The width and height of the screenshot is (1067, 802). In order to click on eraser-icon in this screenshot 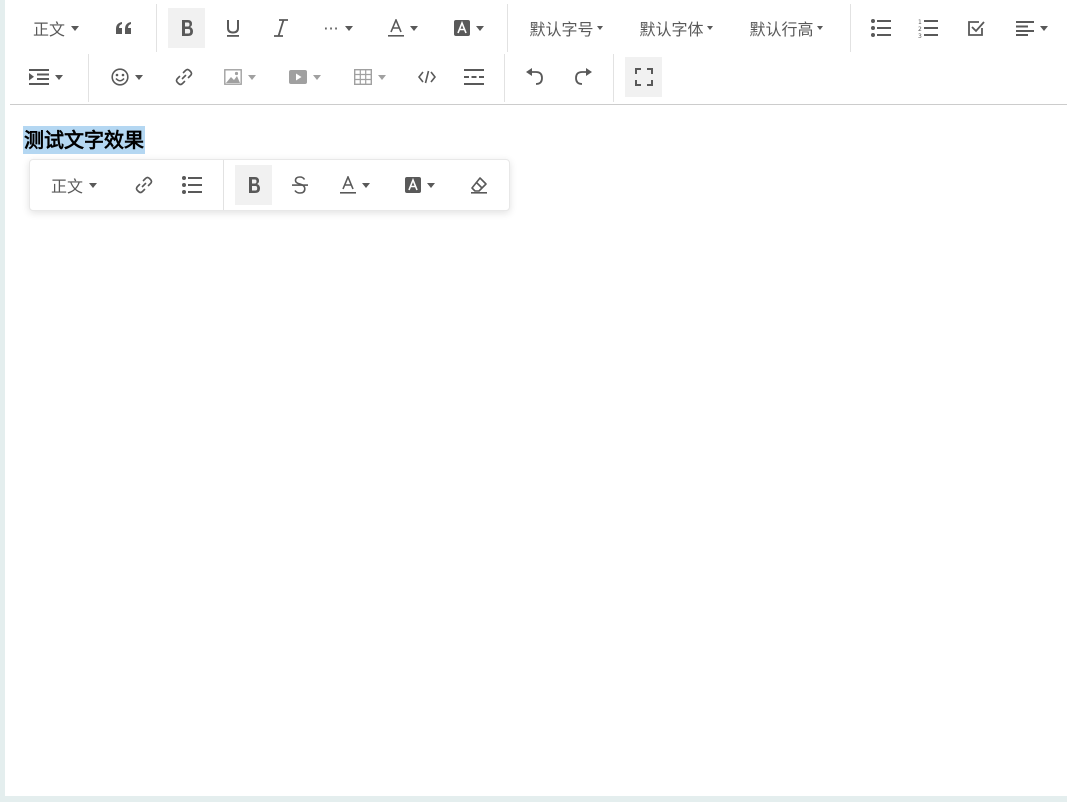, I will do `click(479, 185)`.